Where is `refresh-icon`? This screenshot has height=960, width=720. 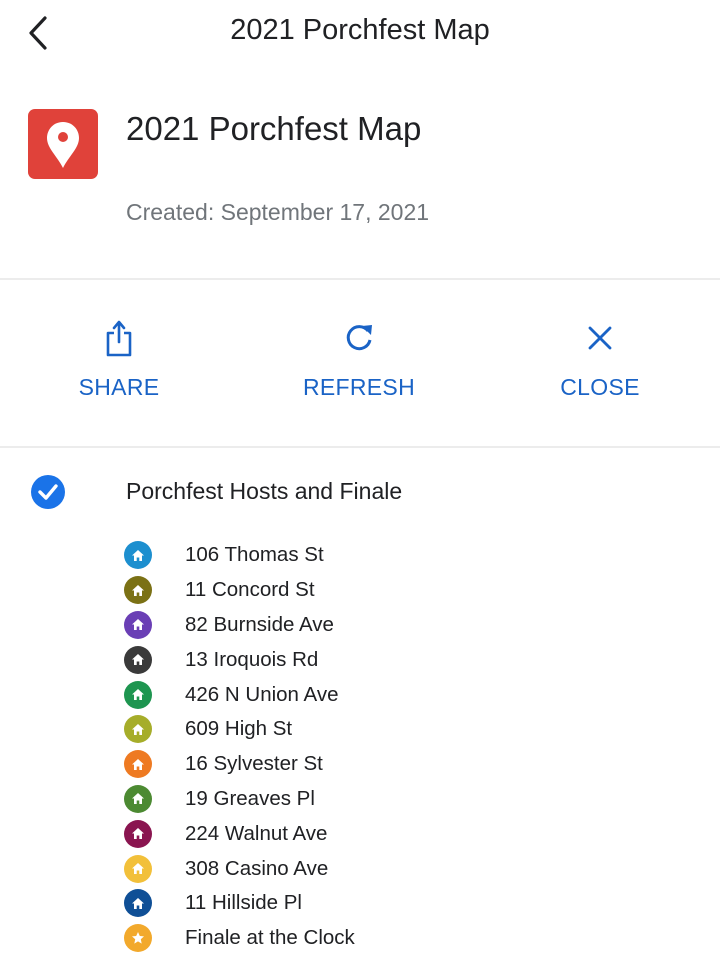
refresh-icon is located at coordinates (359, 338).